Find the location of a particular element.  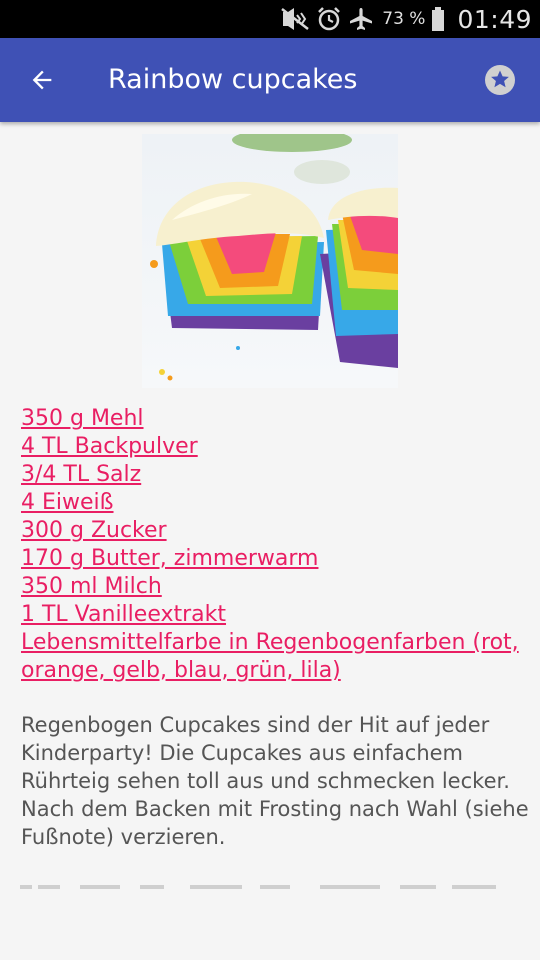

alarm-icon is located at coordinates (329, 19).